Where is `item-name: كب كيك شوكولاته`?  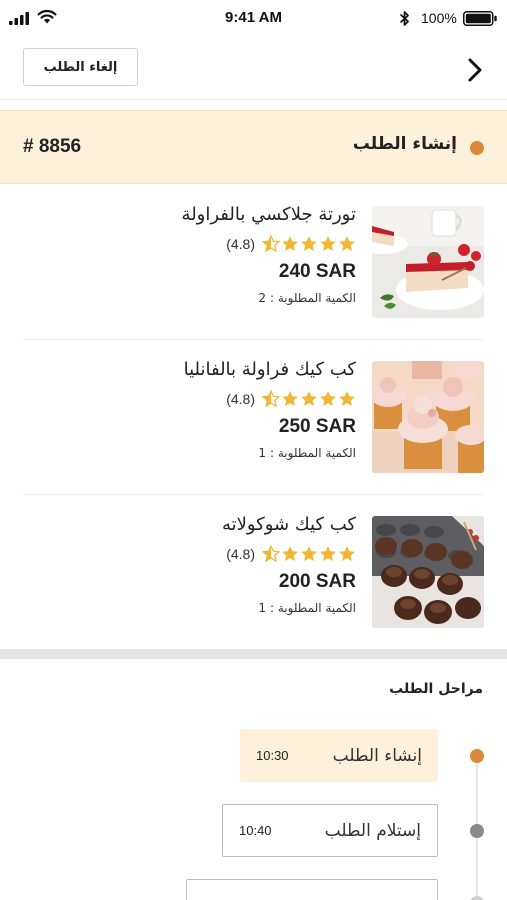 item-name: كب كيك شوكولاته is located at coordinates (288, 524).